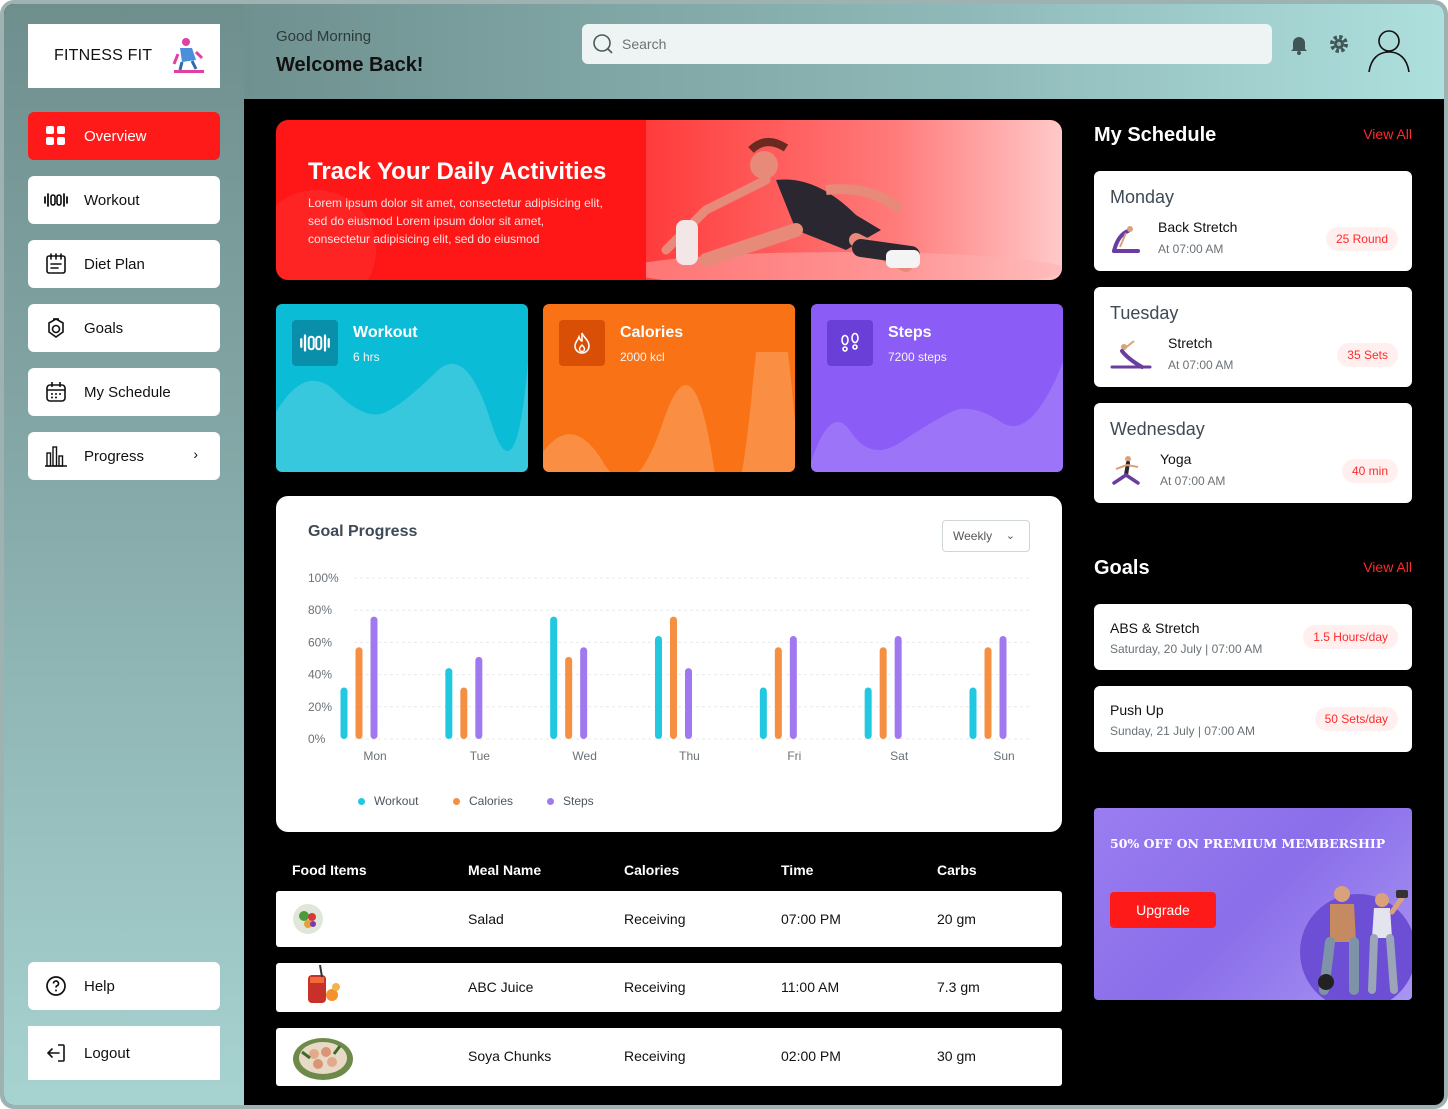 This screenshot has height=1109, width=1448. I want to click on schedule-card-wednesday: Wednesday Yoga At 07:00 AM 40 min, so click(1253, 453).